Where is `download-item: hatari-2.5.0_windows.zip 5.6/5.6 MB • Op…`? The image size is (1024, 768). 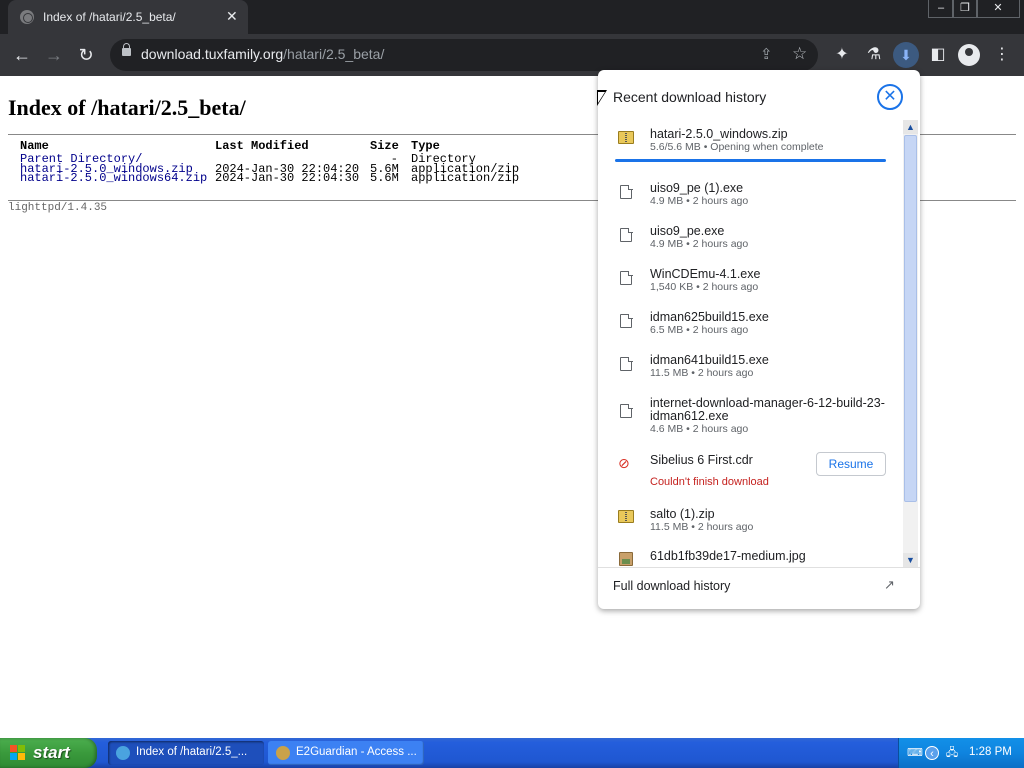 download-item: hatari-2.5.0_windows.zip 5.6/5.6 MB • Op… is located at coordinates (750, 145).